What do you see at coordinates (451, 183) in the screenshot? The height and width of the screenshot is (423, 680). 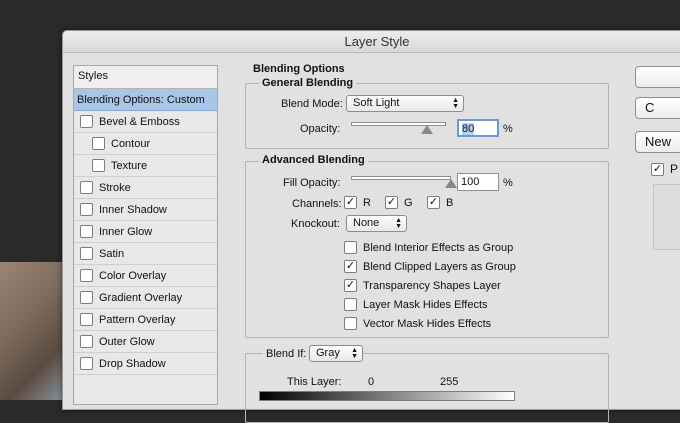 I see `fill-opacity-slider-thumb` at bounding box center [451, 183].